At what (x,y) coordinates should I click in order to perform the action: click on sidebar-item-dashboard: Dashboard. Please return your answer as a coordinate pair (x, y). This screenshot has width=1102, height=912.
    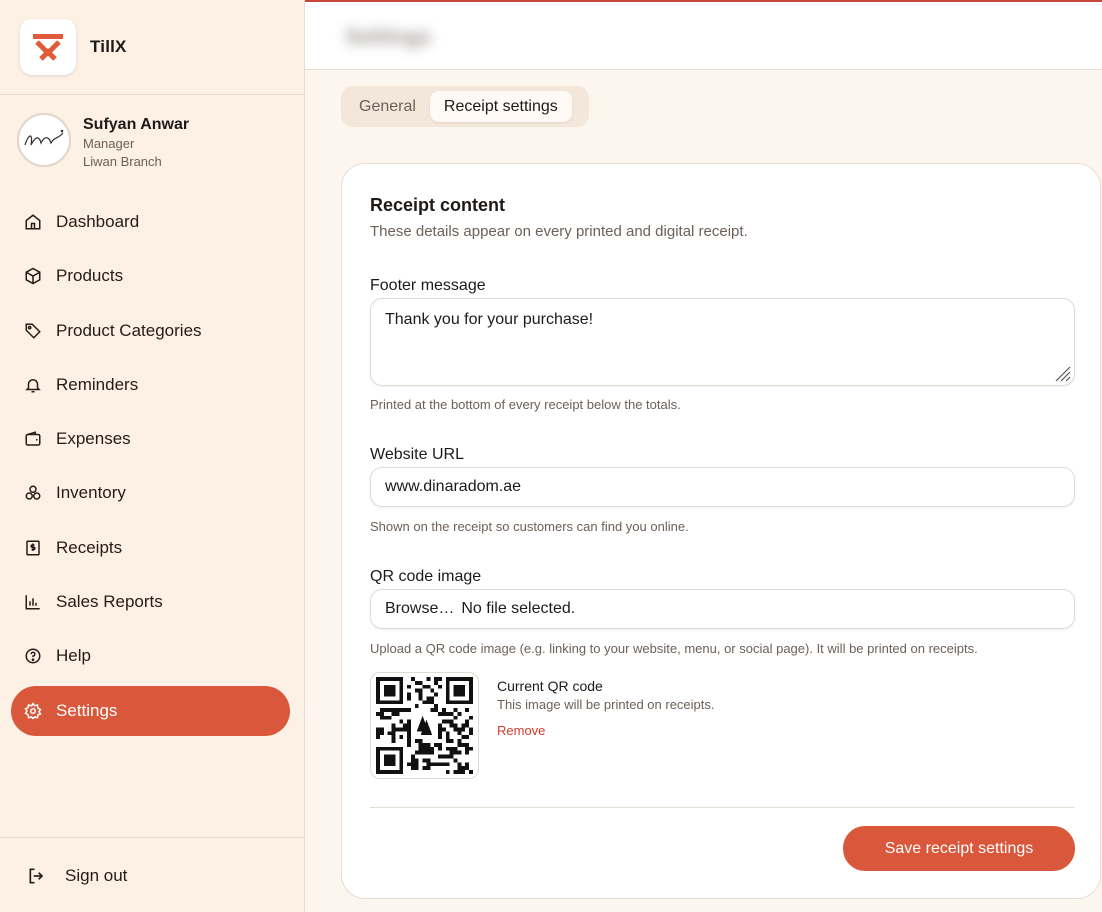
    Looking at the image, I should click on (150, 222).